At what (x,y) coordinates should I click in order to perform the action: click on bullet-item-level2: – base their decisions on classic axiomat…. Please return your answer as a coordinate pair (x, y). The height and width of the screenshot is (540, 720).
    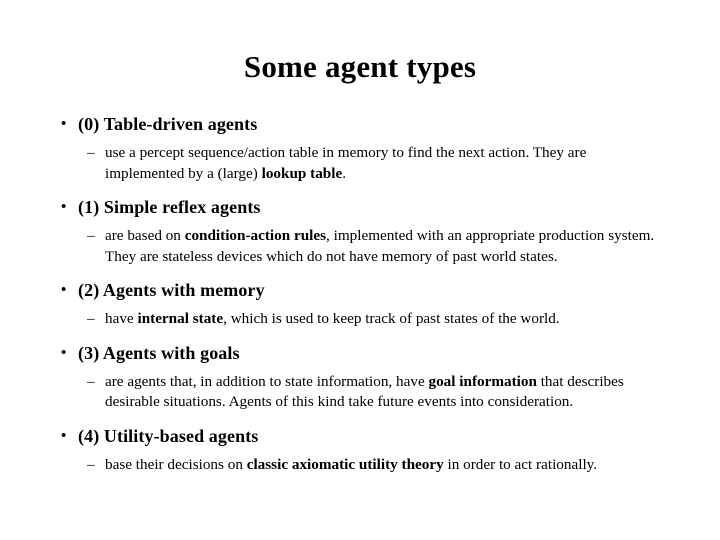
    Looking at the image, I should click on (360, 465).